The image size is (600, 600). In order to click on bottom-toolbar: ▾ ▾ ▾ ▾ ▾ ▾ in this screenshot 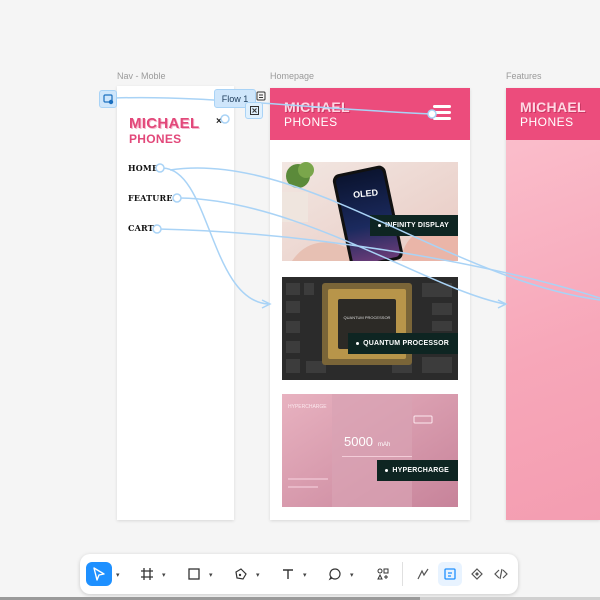, I will do `click(299, 574)`.